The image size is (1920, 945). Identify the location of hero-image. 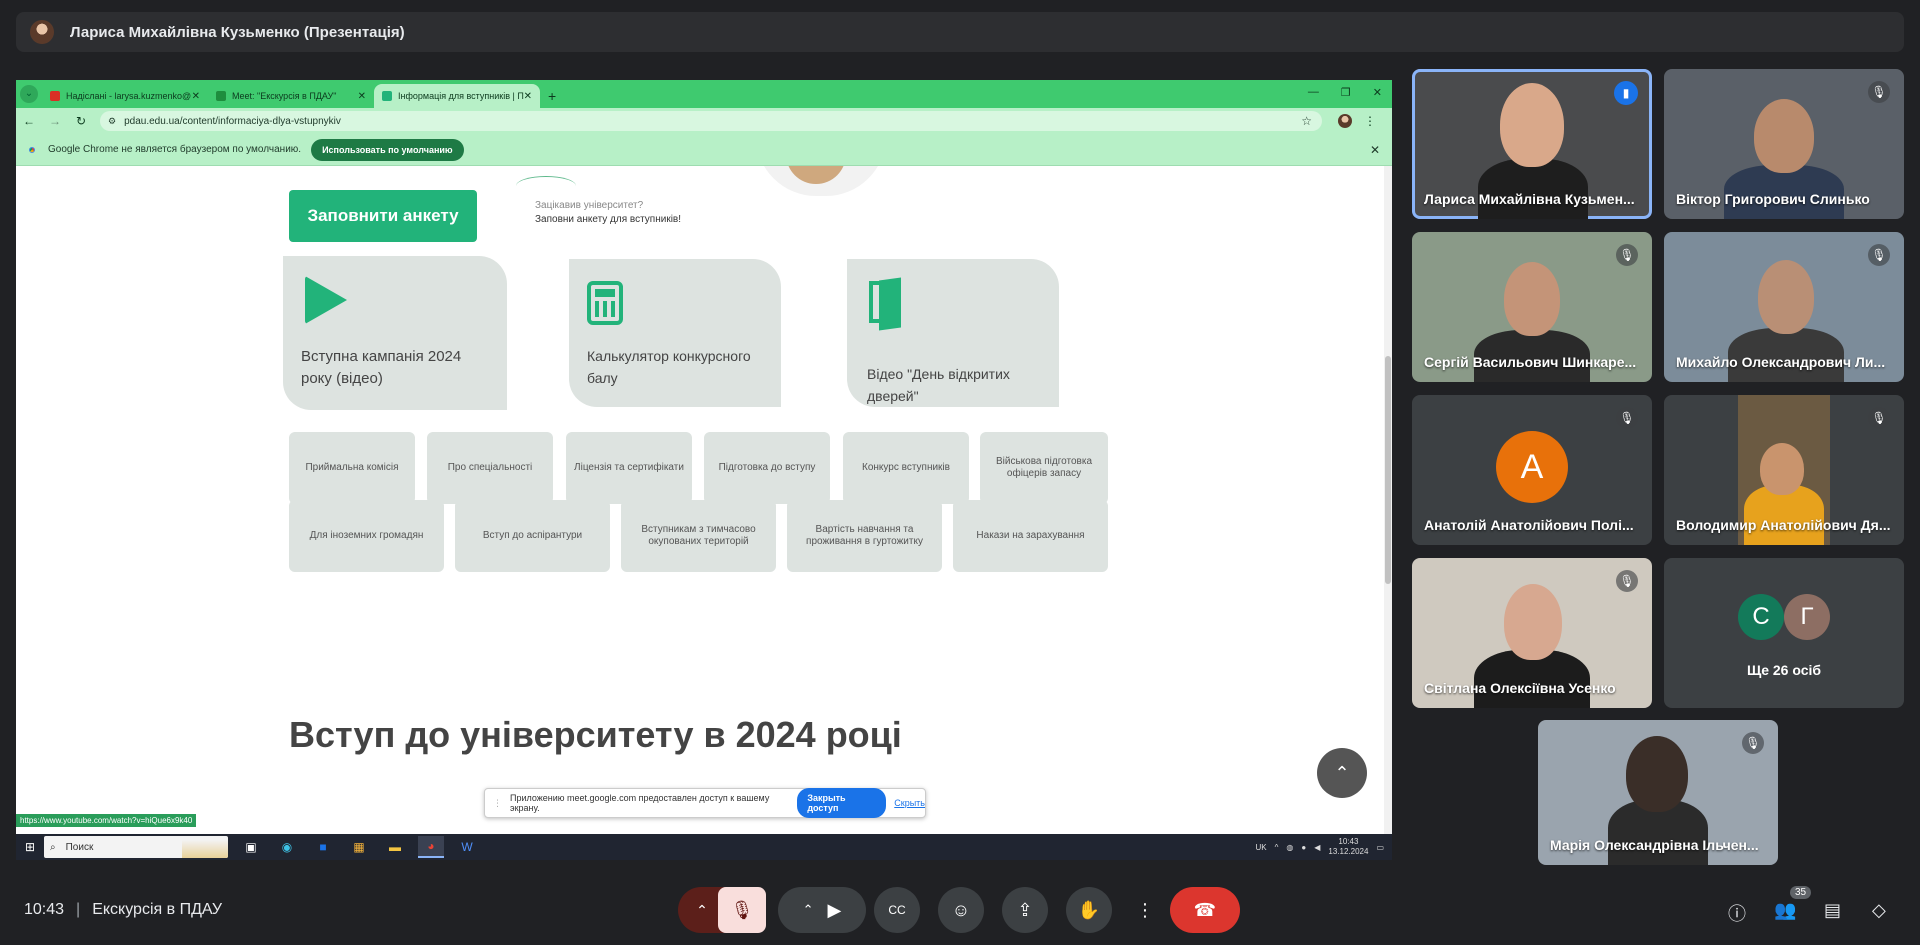
(821, 181).